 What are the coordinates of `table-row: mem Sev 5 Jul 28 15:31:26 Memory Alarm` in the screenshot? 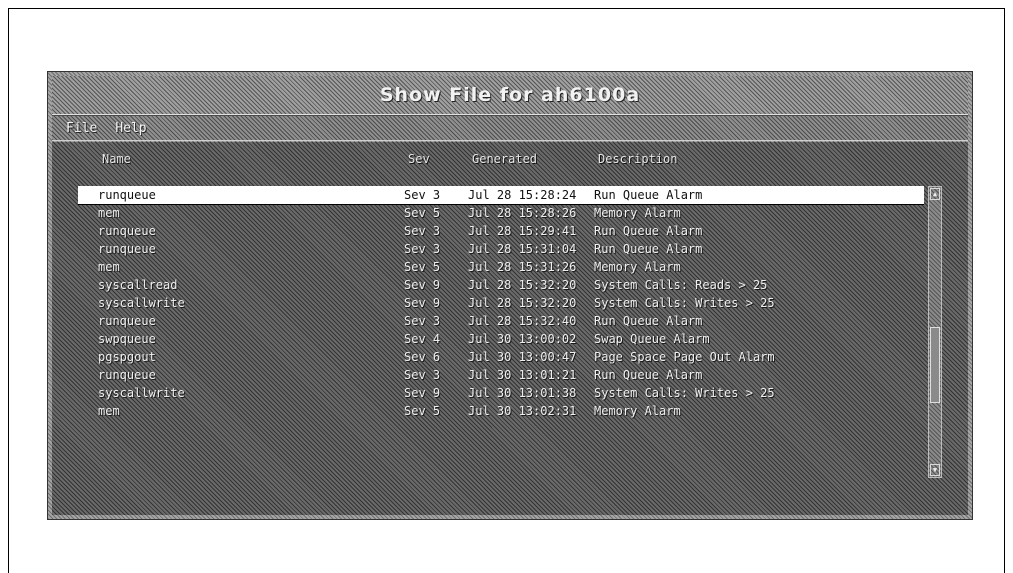 It's located at (501, 267).